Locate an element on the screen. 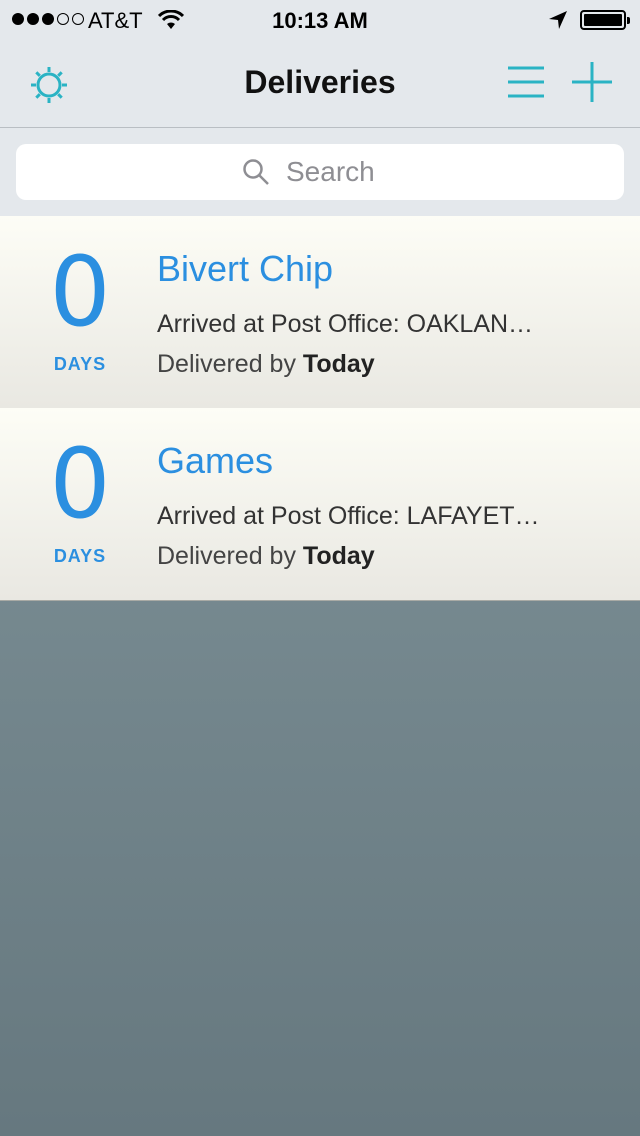 Image resolution: width=640 pixels, height=1136 pixels. search-input is located at coordinates (341, 172).